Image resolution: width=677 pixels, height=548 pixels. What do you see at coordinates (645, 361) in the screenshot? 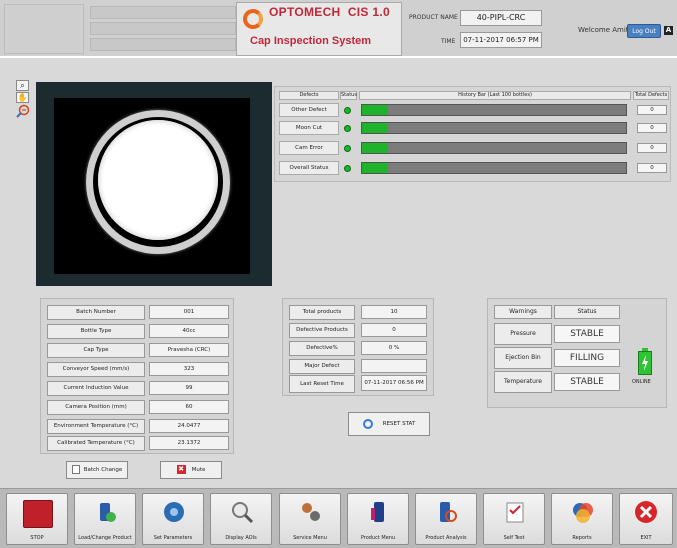
I see `battery-icon` at bounding box center [645, 361].